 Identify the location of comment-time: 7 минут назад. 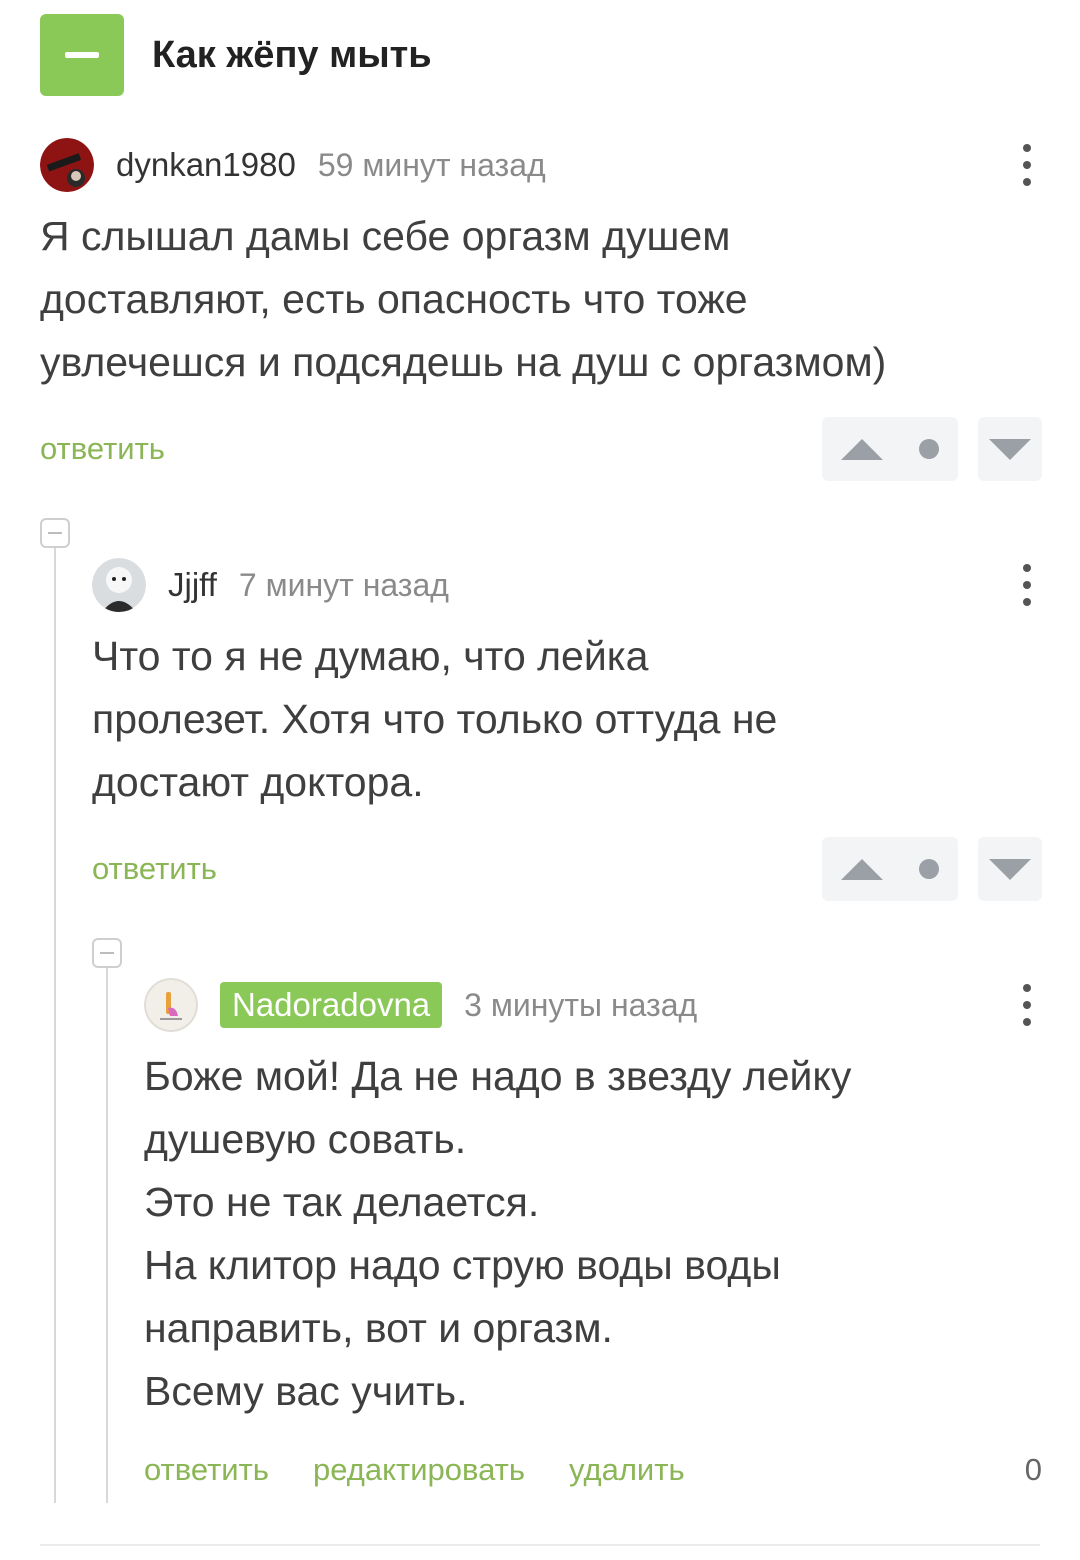
(344, 585).